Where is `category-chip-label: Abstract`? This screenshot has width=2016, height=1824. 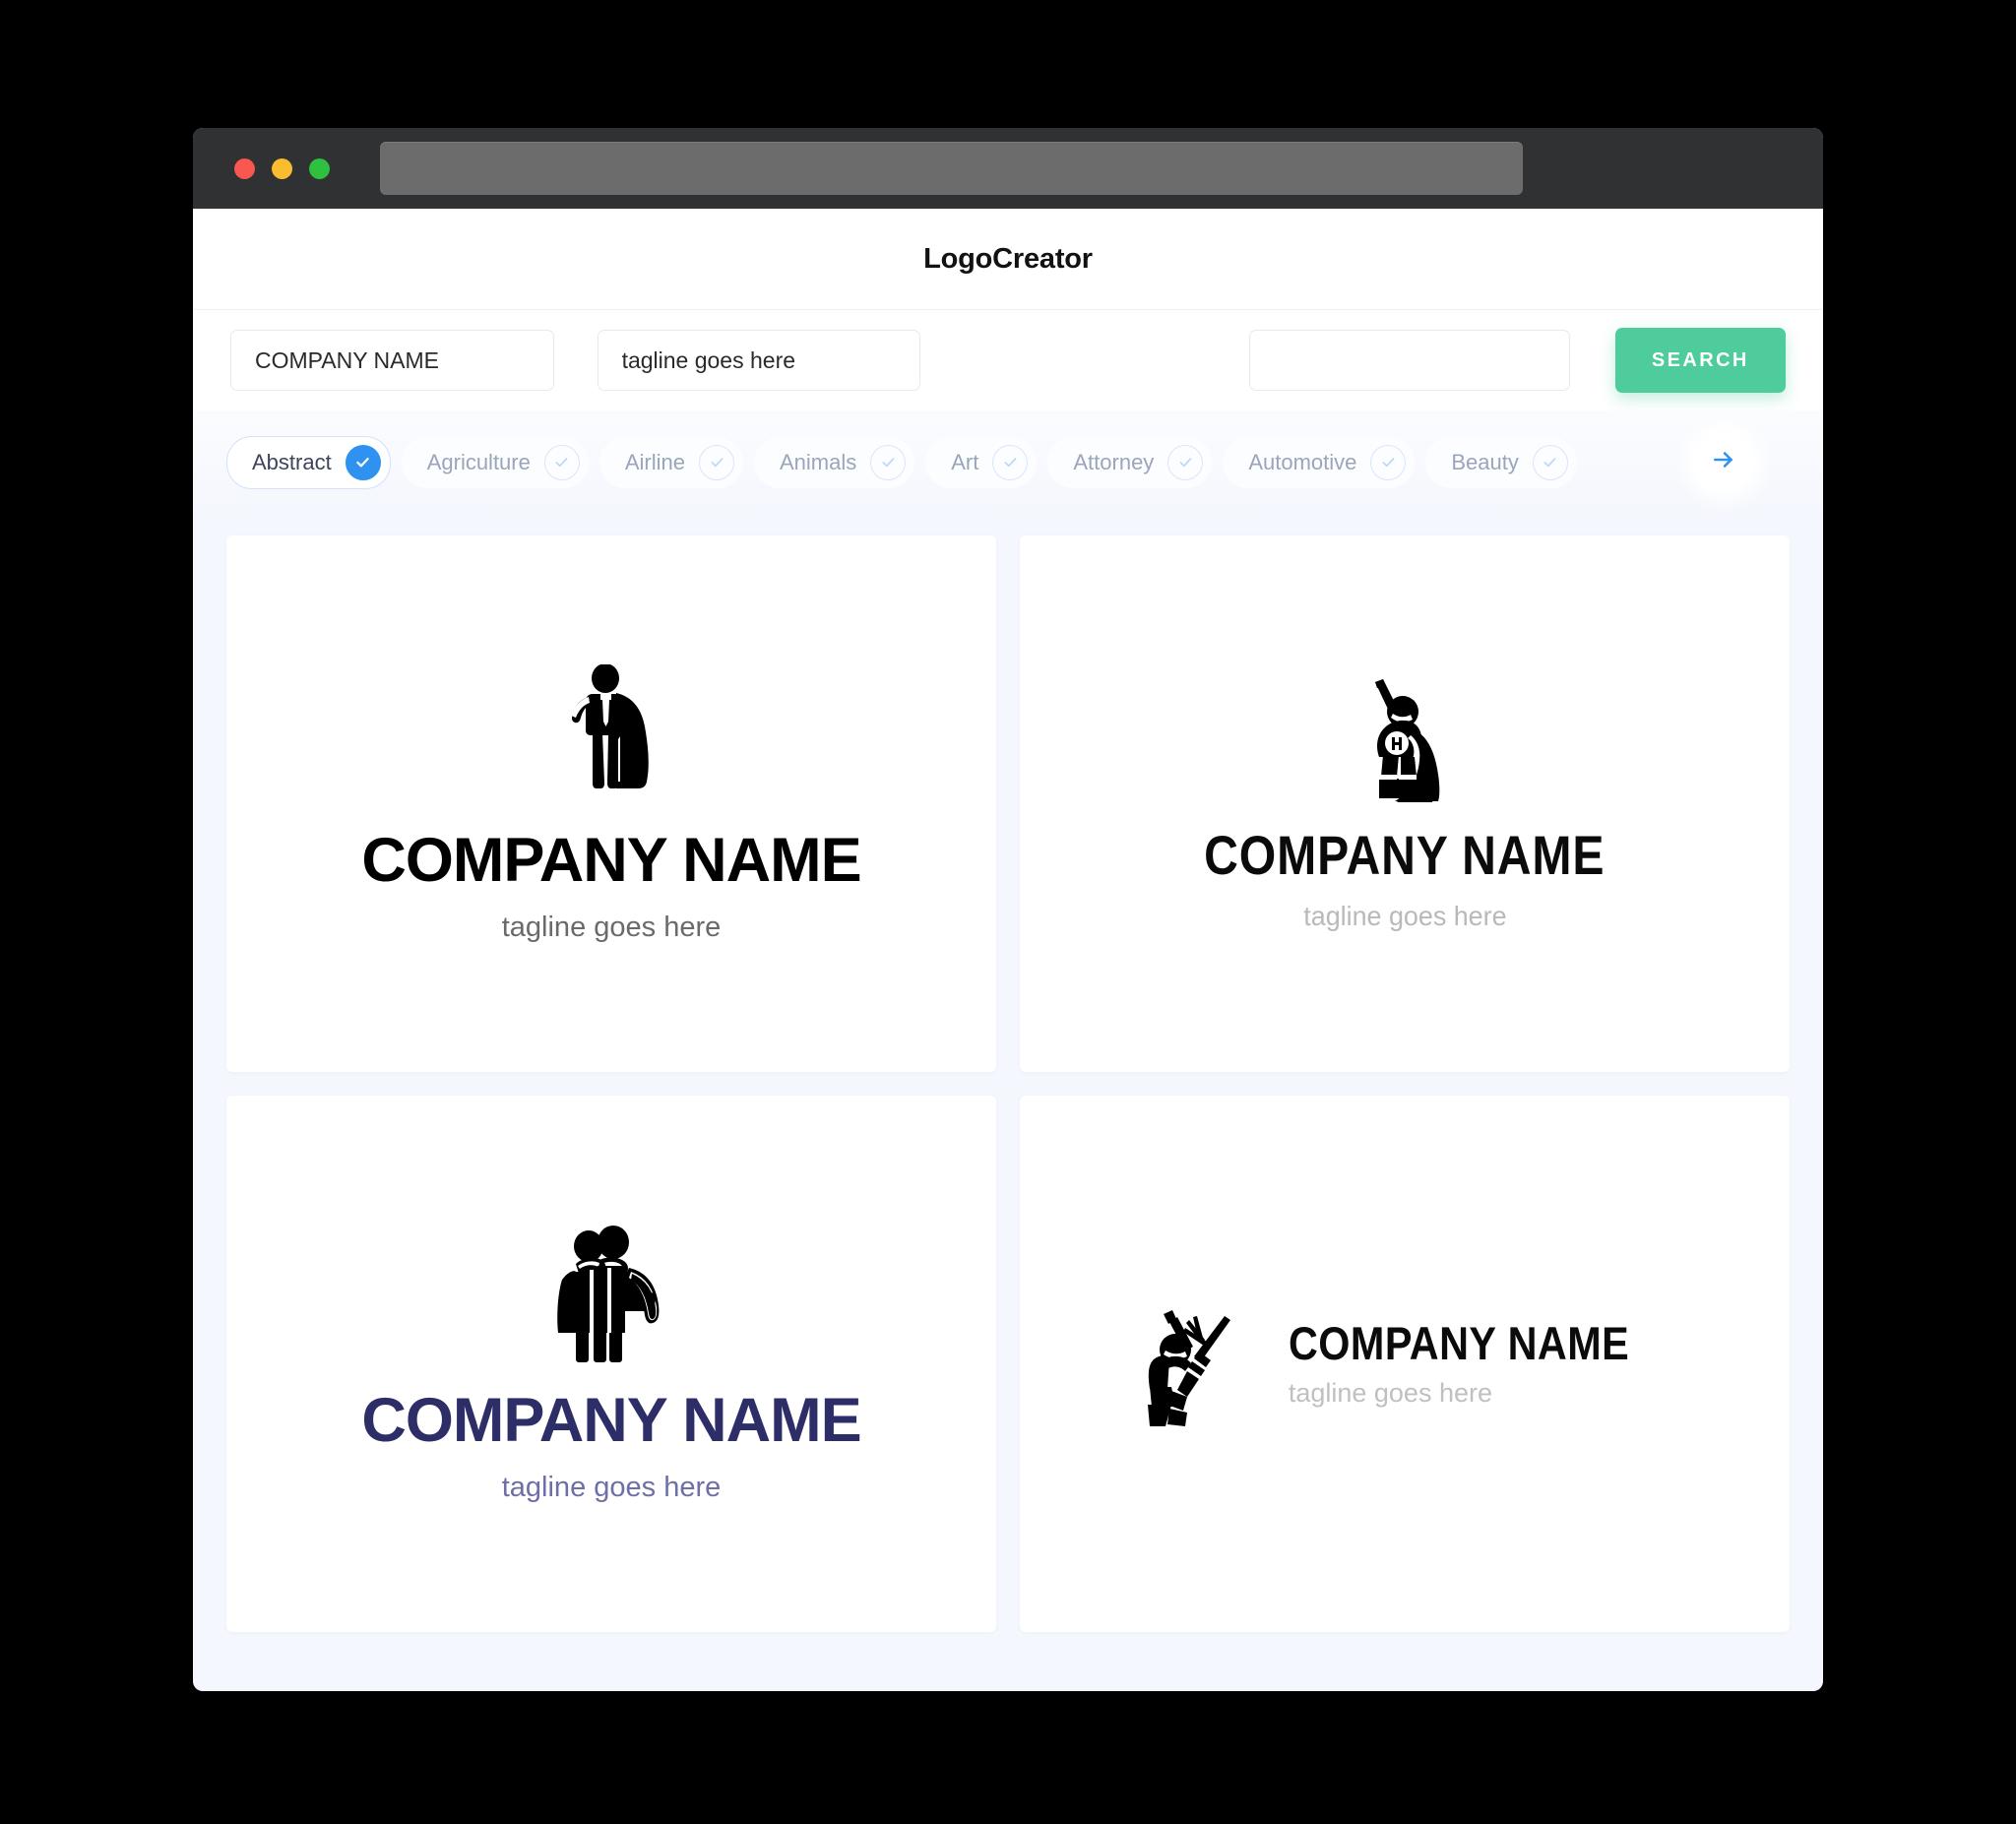
category-chip-label: Abstract is located at coordinates (292, 461).